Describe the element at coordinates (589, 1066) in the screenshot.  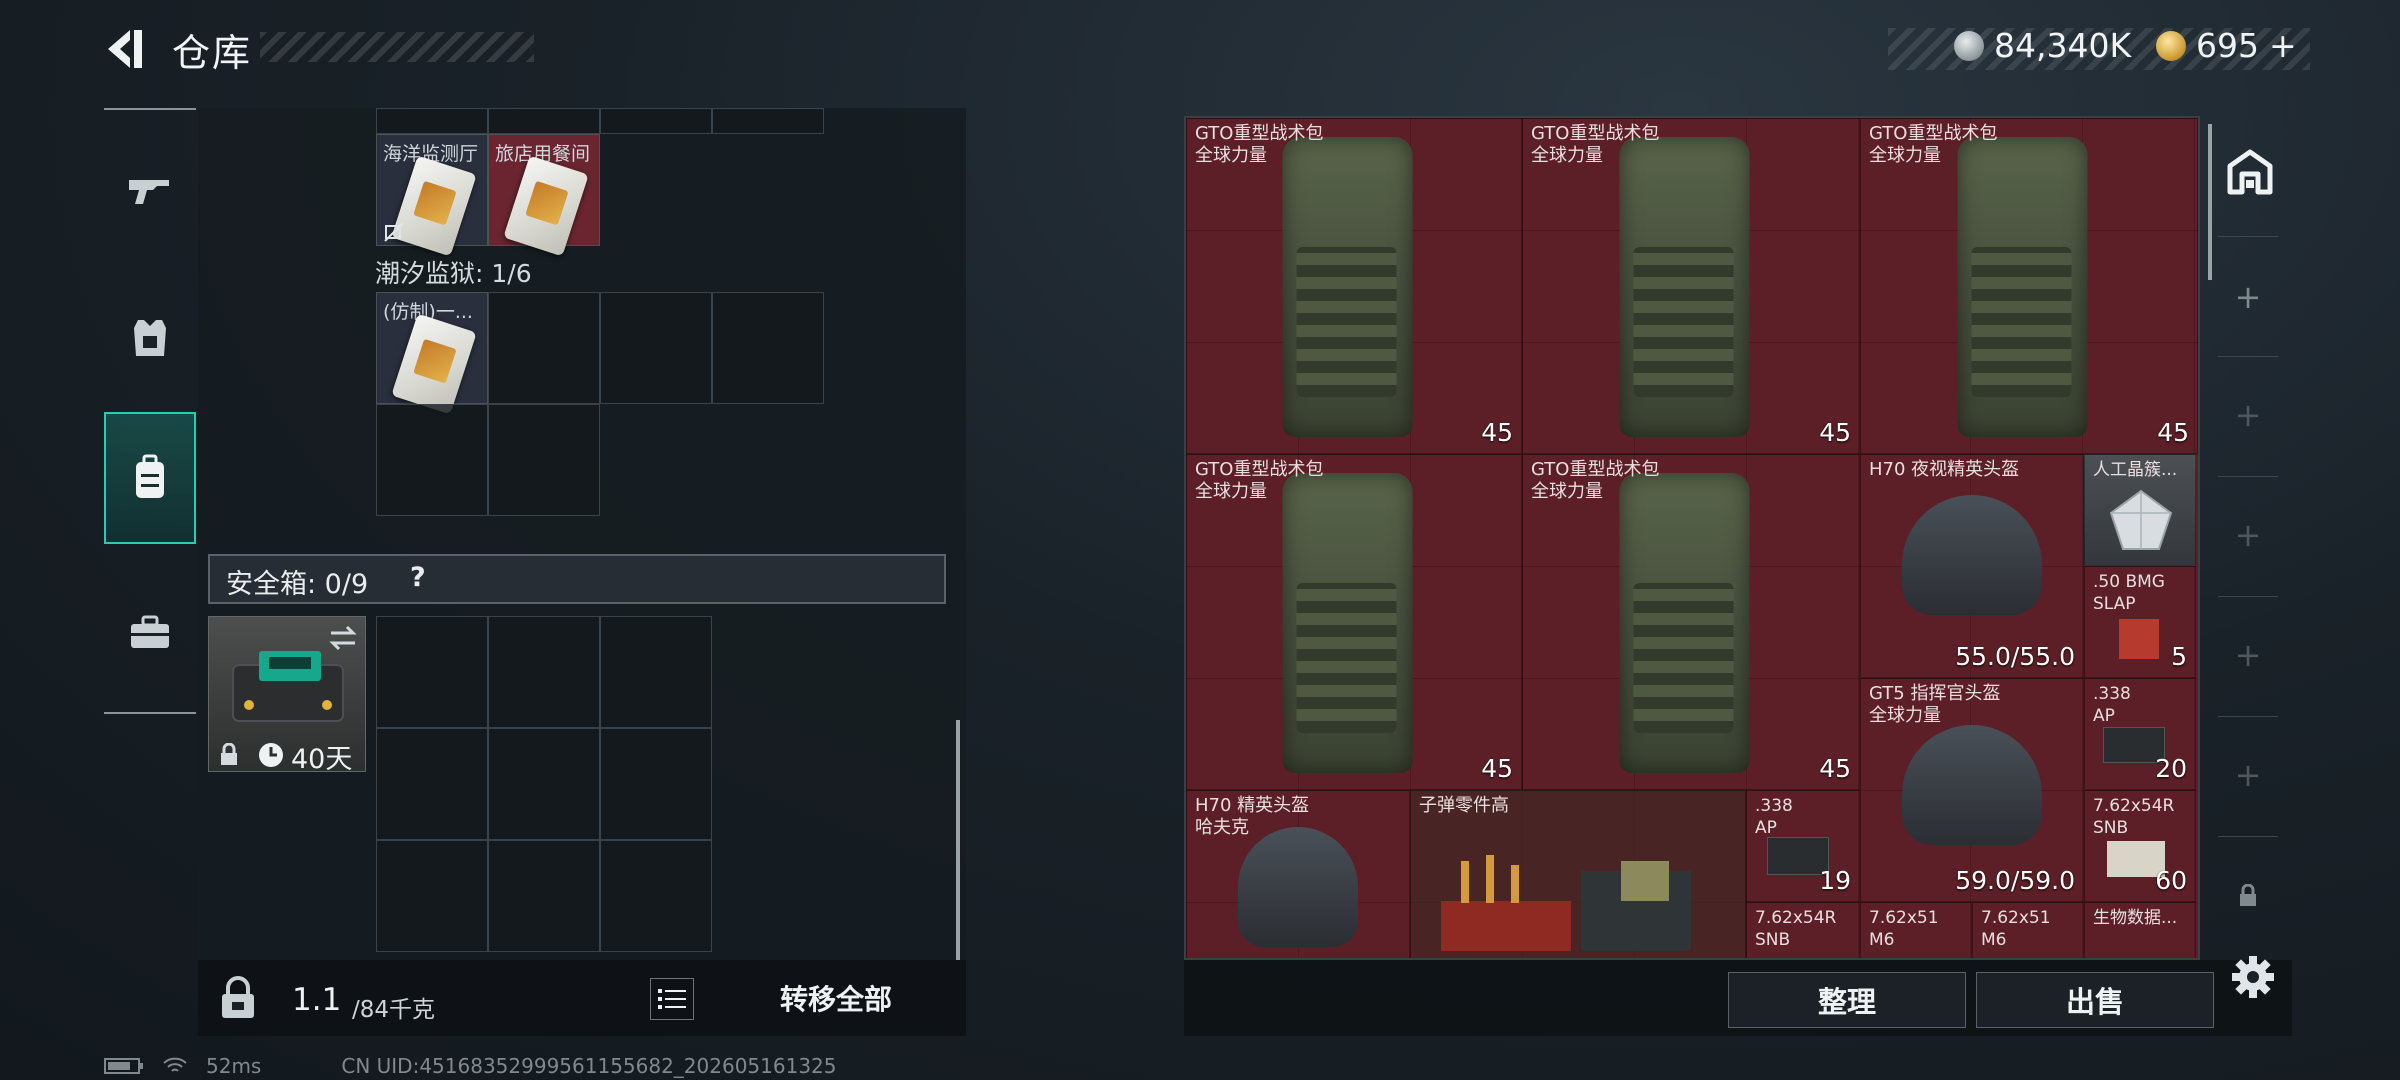
I see `uid-text: CN UID:45168352999561155682_202605161325` at that location.